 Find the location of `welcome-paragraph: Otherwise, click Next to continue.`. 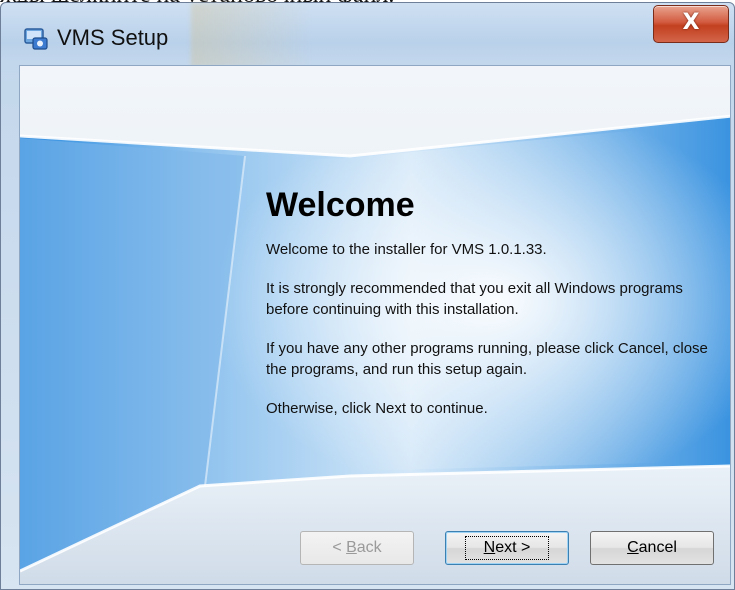

welcome-paragraph: Otherwise, click Next to continue. is located at coordinates (377, 408).